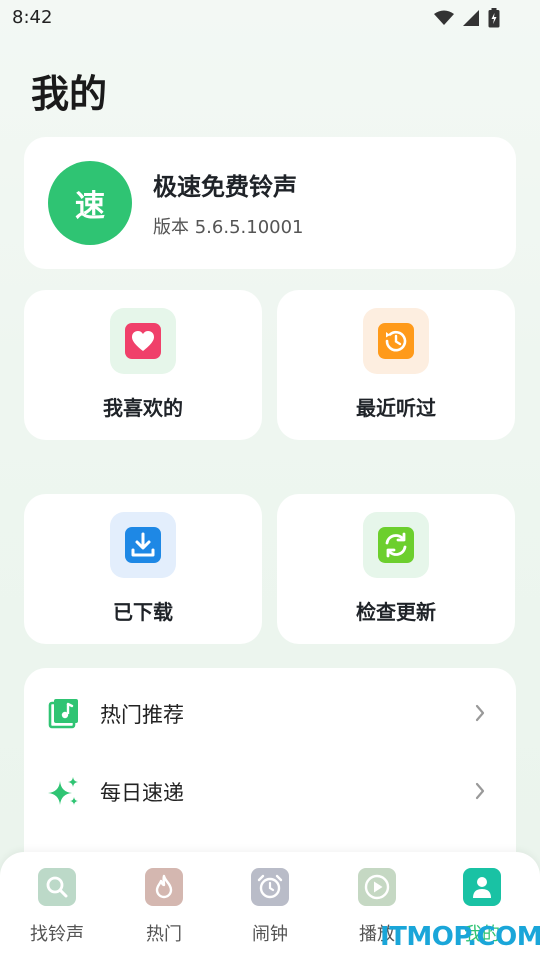  What do you see at coordinates (396, 408) in the screenshot?
I see `tile-recent-label: 最近听过` at bounding box center [396, 408].